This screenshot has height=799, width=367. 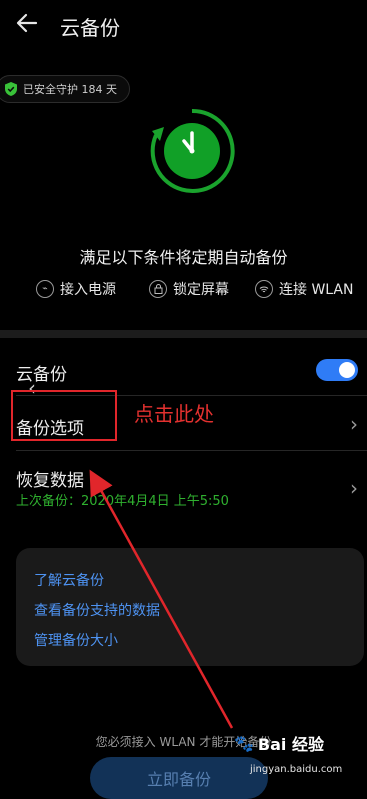 I want to click on baidu-watermark: 🐾 Bai 经验, so click(x=279, y=744).